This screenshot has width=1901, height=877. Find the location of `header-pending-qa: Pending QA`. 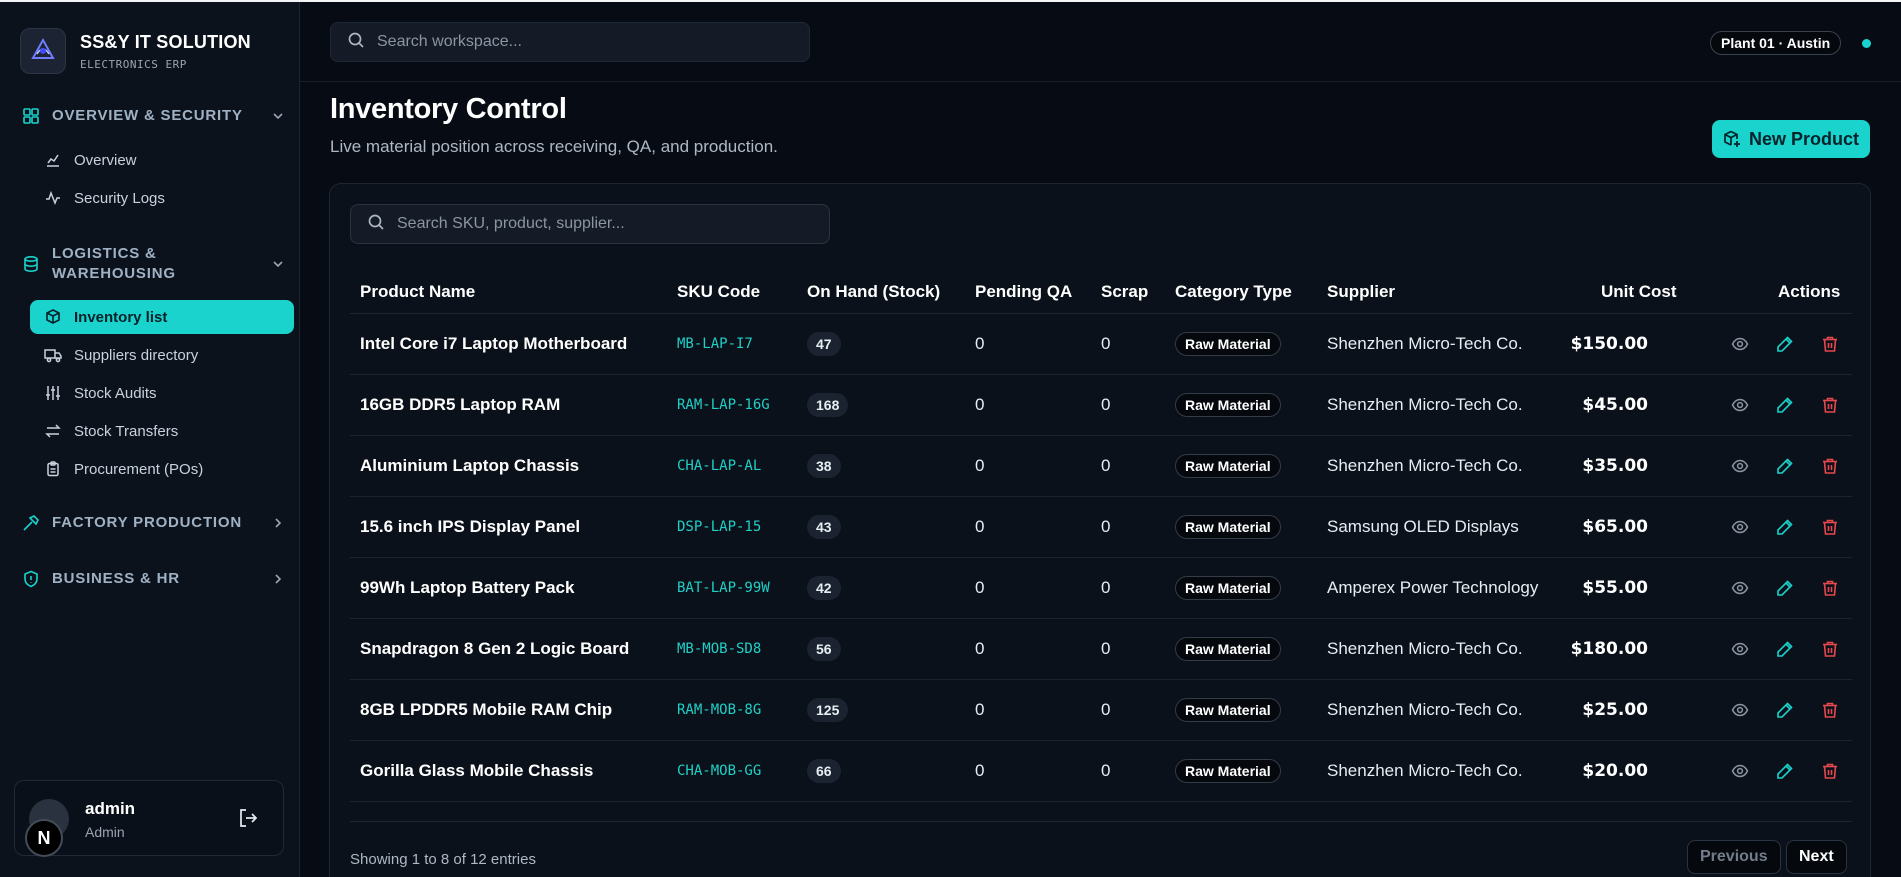

header-pending-qa: Pending QA is located at coordinates (1023, 292).